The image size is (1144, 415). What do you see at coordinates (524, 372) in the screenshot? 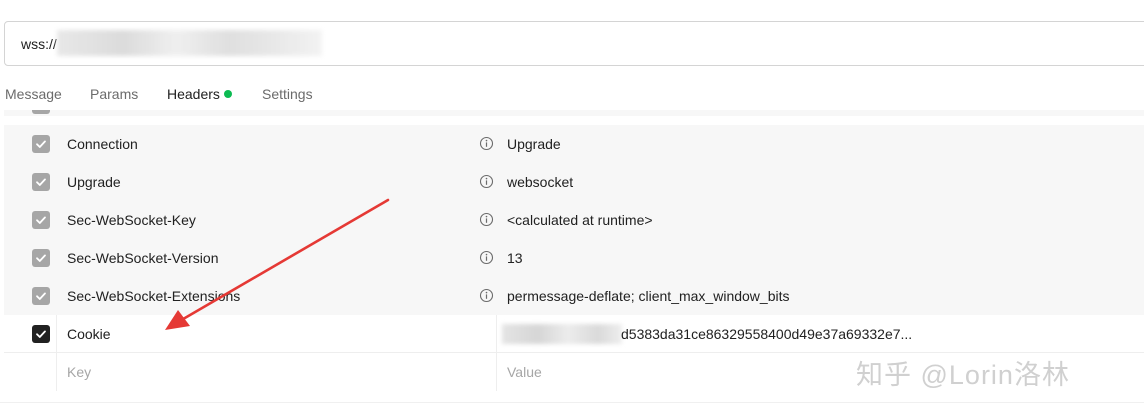
I see `value-input: Value` at bounding box center [524, 372].